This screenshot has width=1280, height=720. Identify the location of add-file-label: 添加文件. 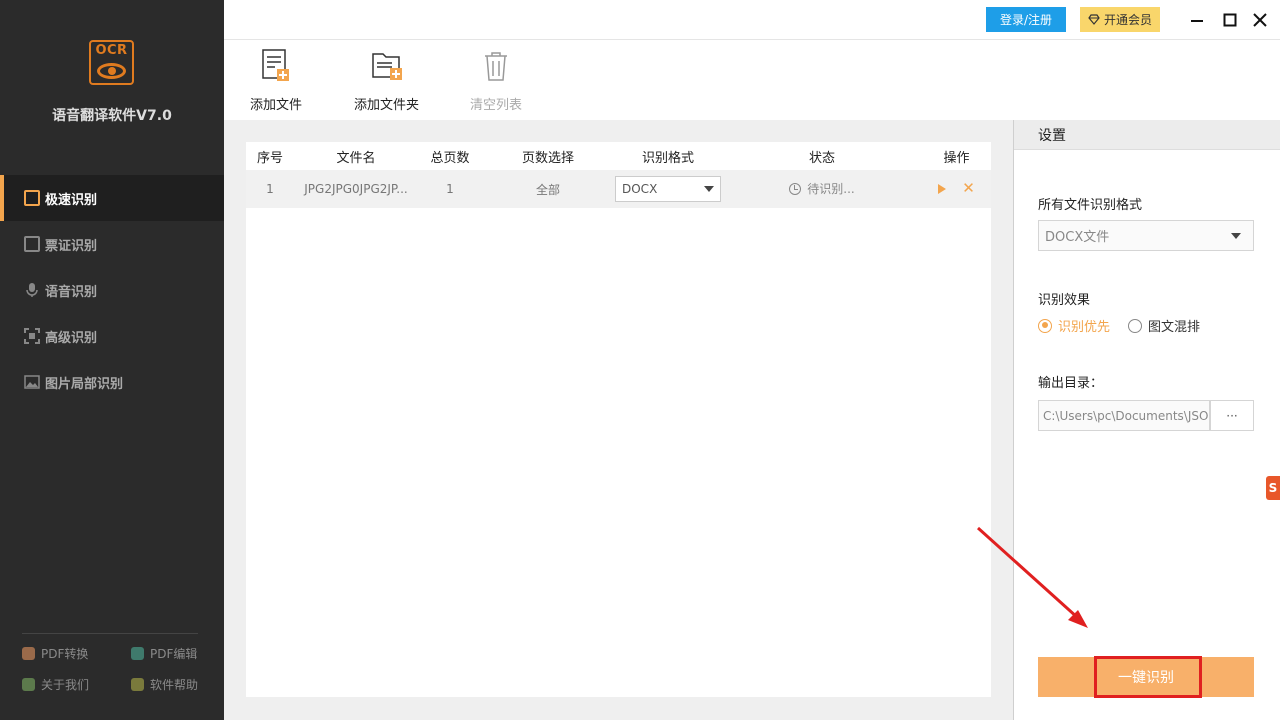
(276, 105).